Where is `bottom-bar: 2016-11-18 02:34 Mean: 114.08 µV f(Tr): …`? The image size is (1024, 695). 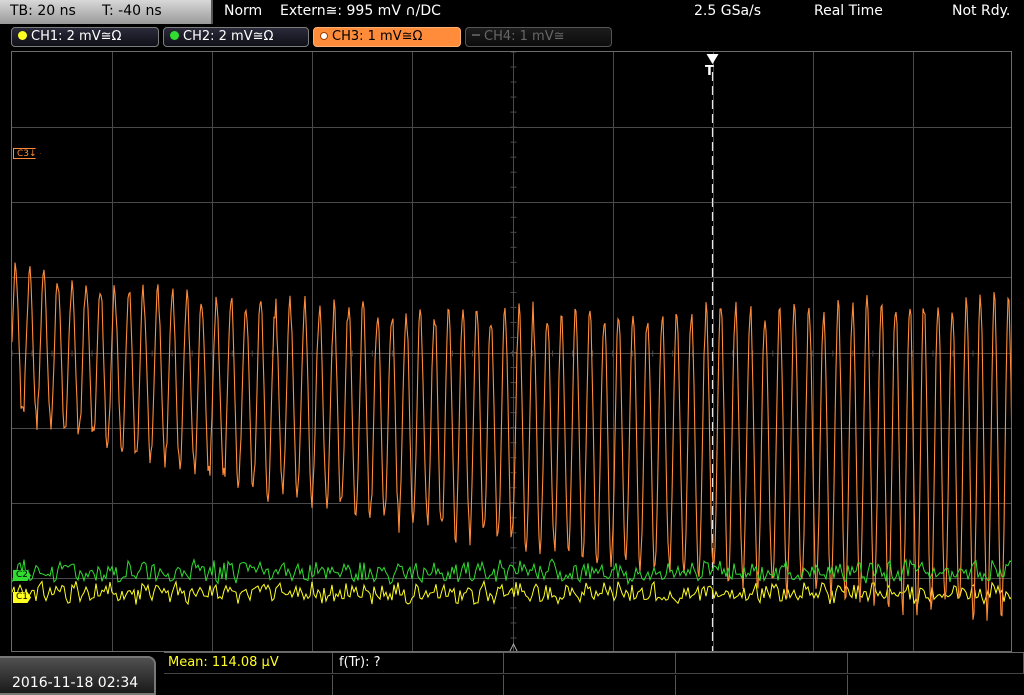
bottom-bar: 2016-11-18 02:34 Mean: 114.08 µV f(Tr): … is located at coordinates (512, 673).